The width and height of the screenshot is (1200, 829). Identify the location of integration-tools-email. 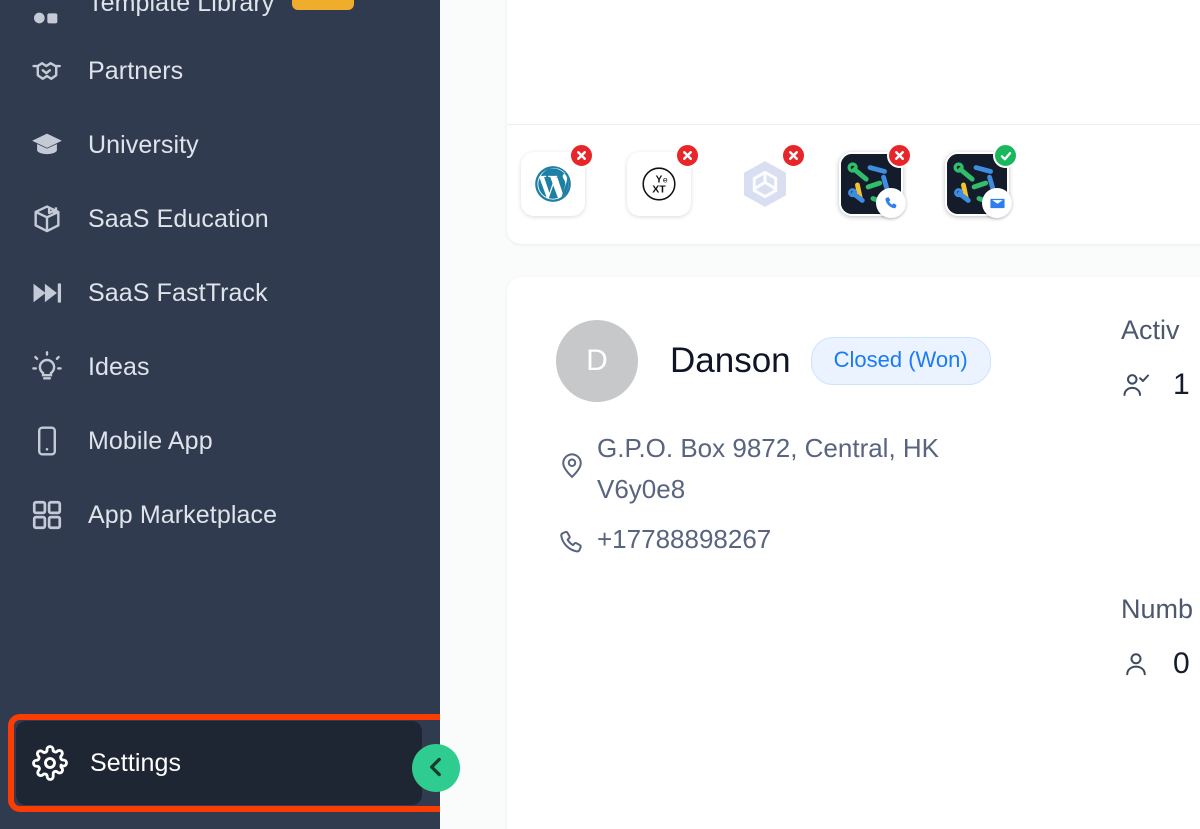
(981, 180).